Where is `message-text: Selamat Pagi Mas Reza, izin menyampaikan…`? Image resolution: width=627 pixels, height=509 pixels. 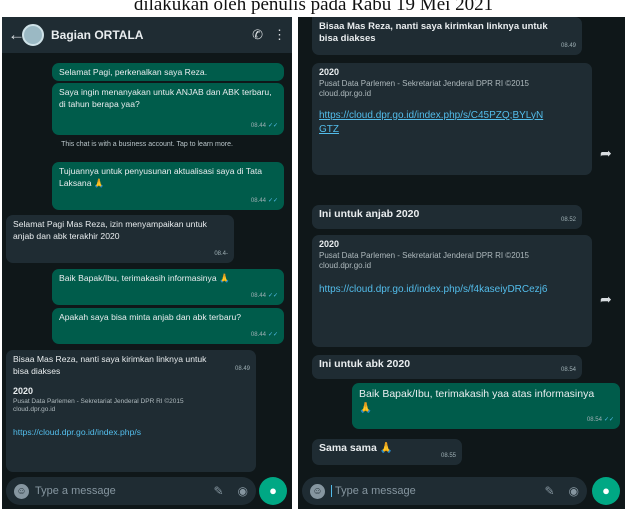 message-text: Selamat Pagi Mas Reza, izin menyampaikan… is located at coordinates (110, 230).